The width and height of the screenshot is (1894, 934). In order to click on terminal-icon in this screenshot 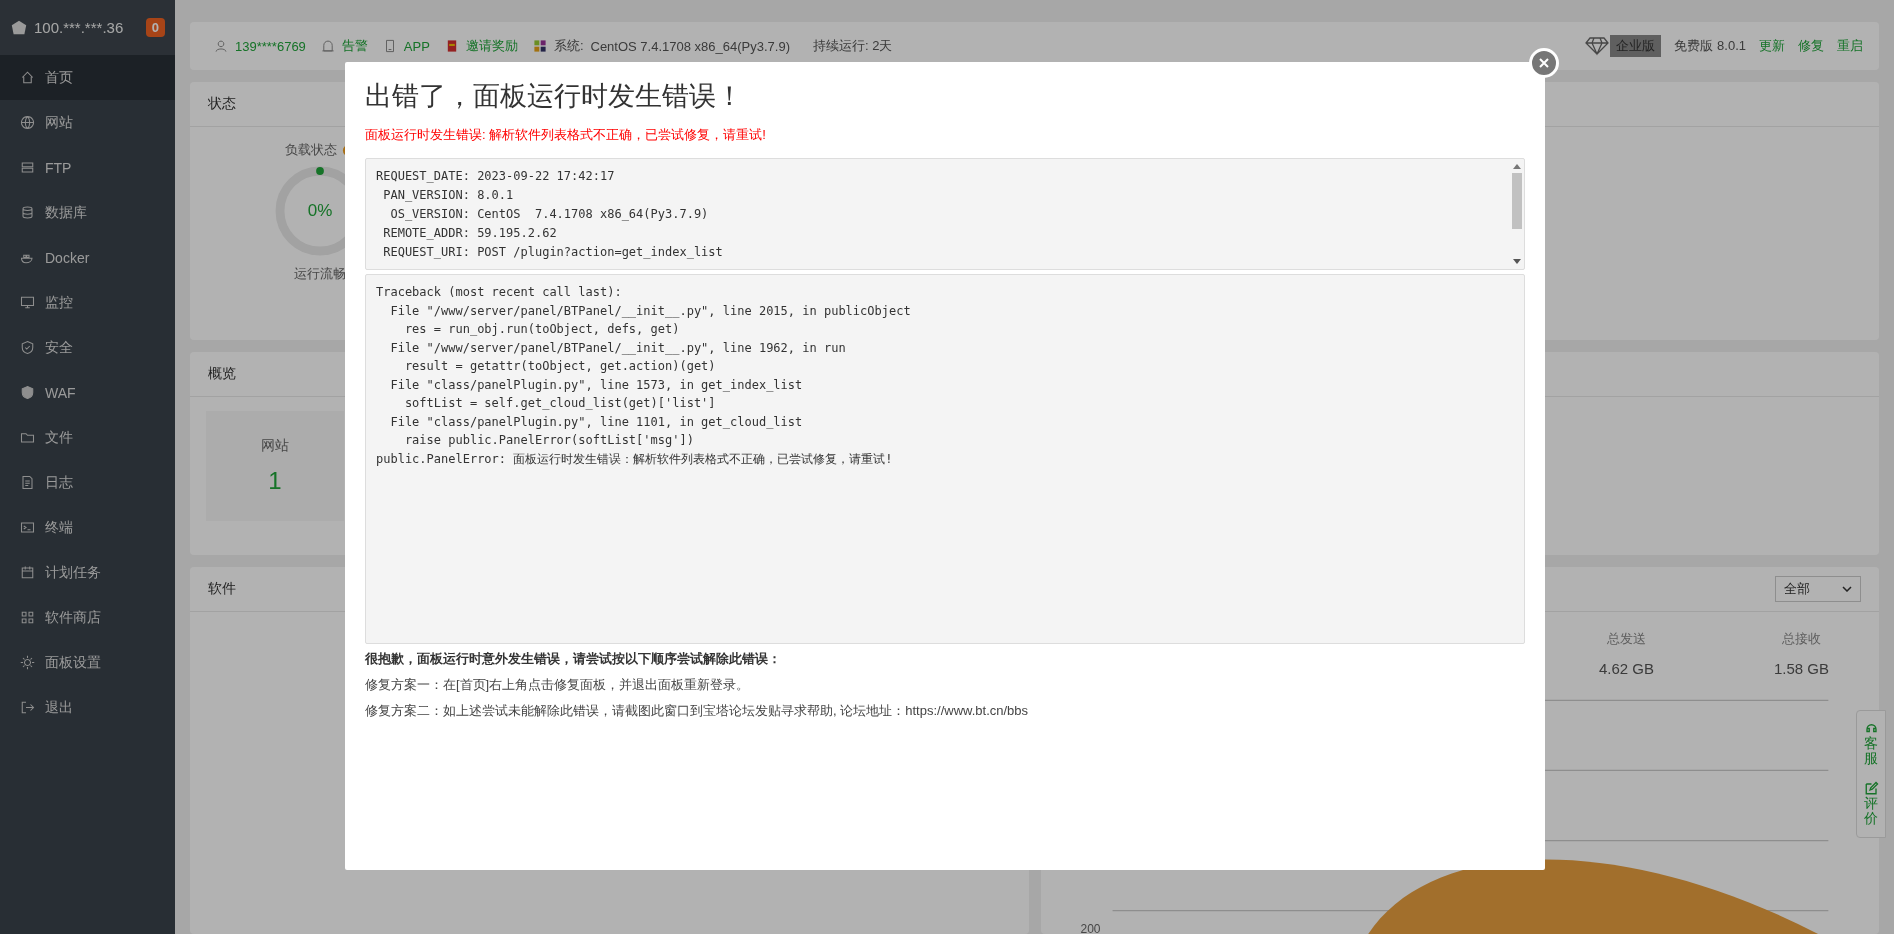, I will do `click(27, 527)`.